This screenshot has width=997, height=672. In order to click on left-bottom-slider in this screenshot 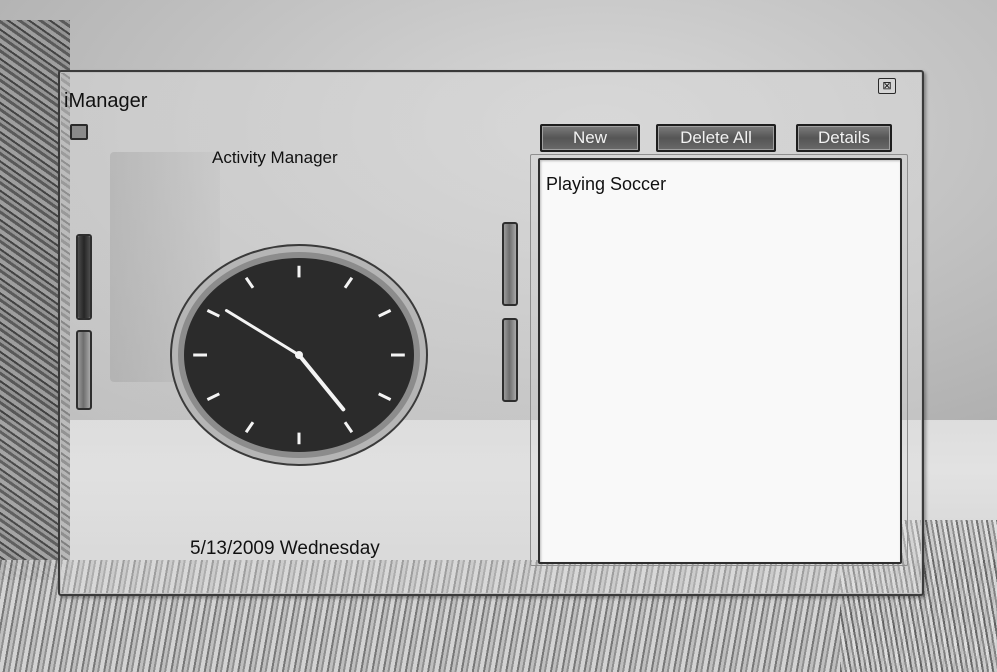, I will do `click(84, 370)`.